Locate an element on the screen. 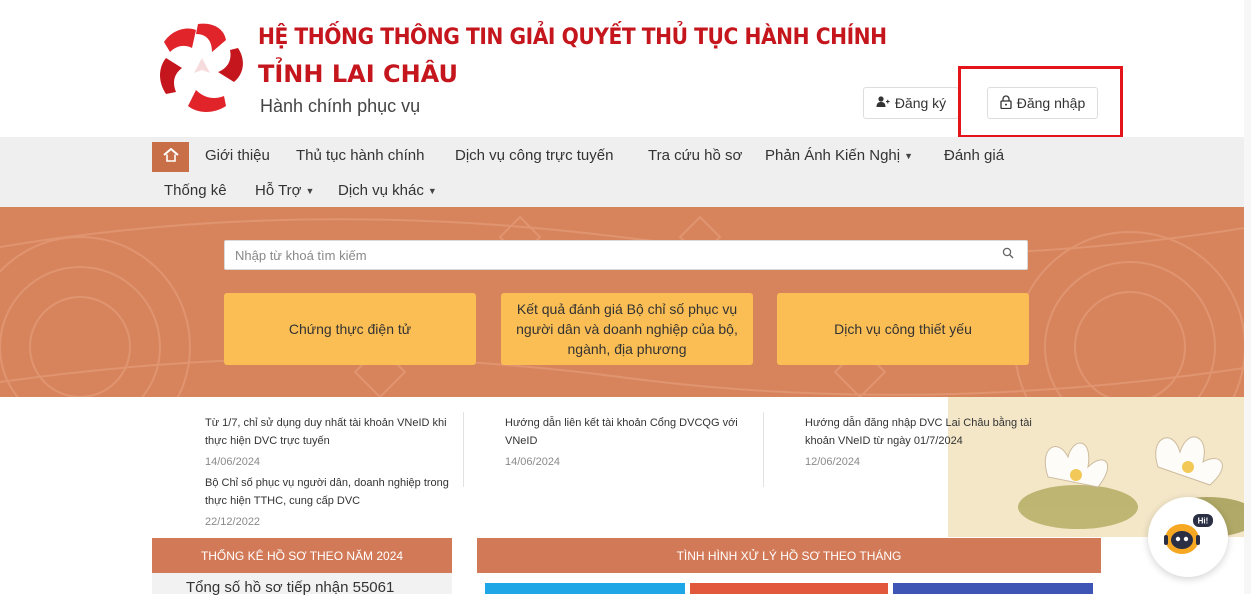  tile-e-certification: Chứng thực điện tử is located at coordinates (350, 329).